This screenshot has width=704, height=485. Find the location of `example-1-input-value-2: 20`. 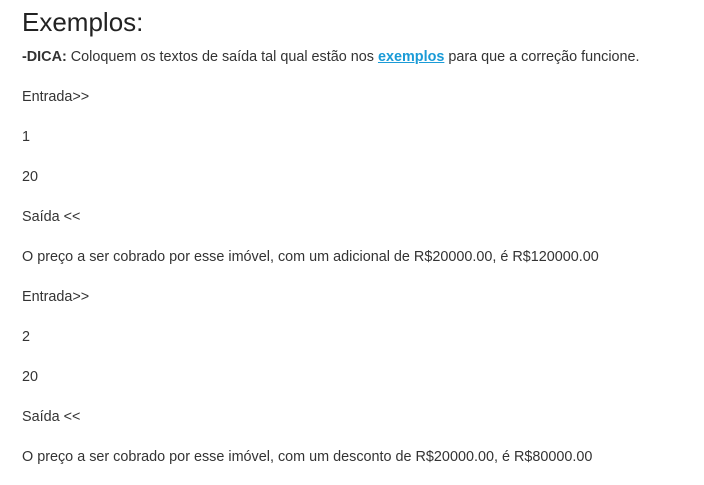

example-1-input-value-2: 20 is located at coordinates (30, 177).